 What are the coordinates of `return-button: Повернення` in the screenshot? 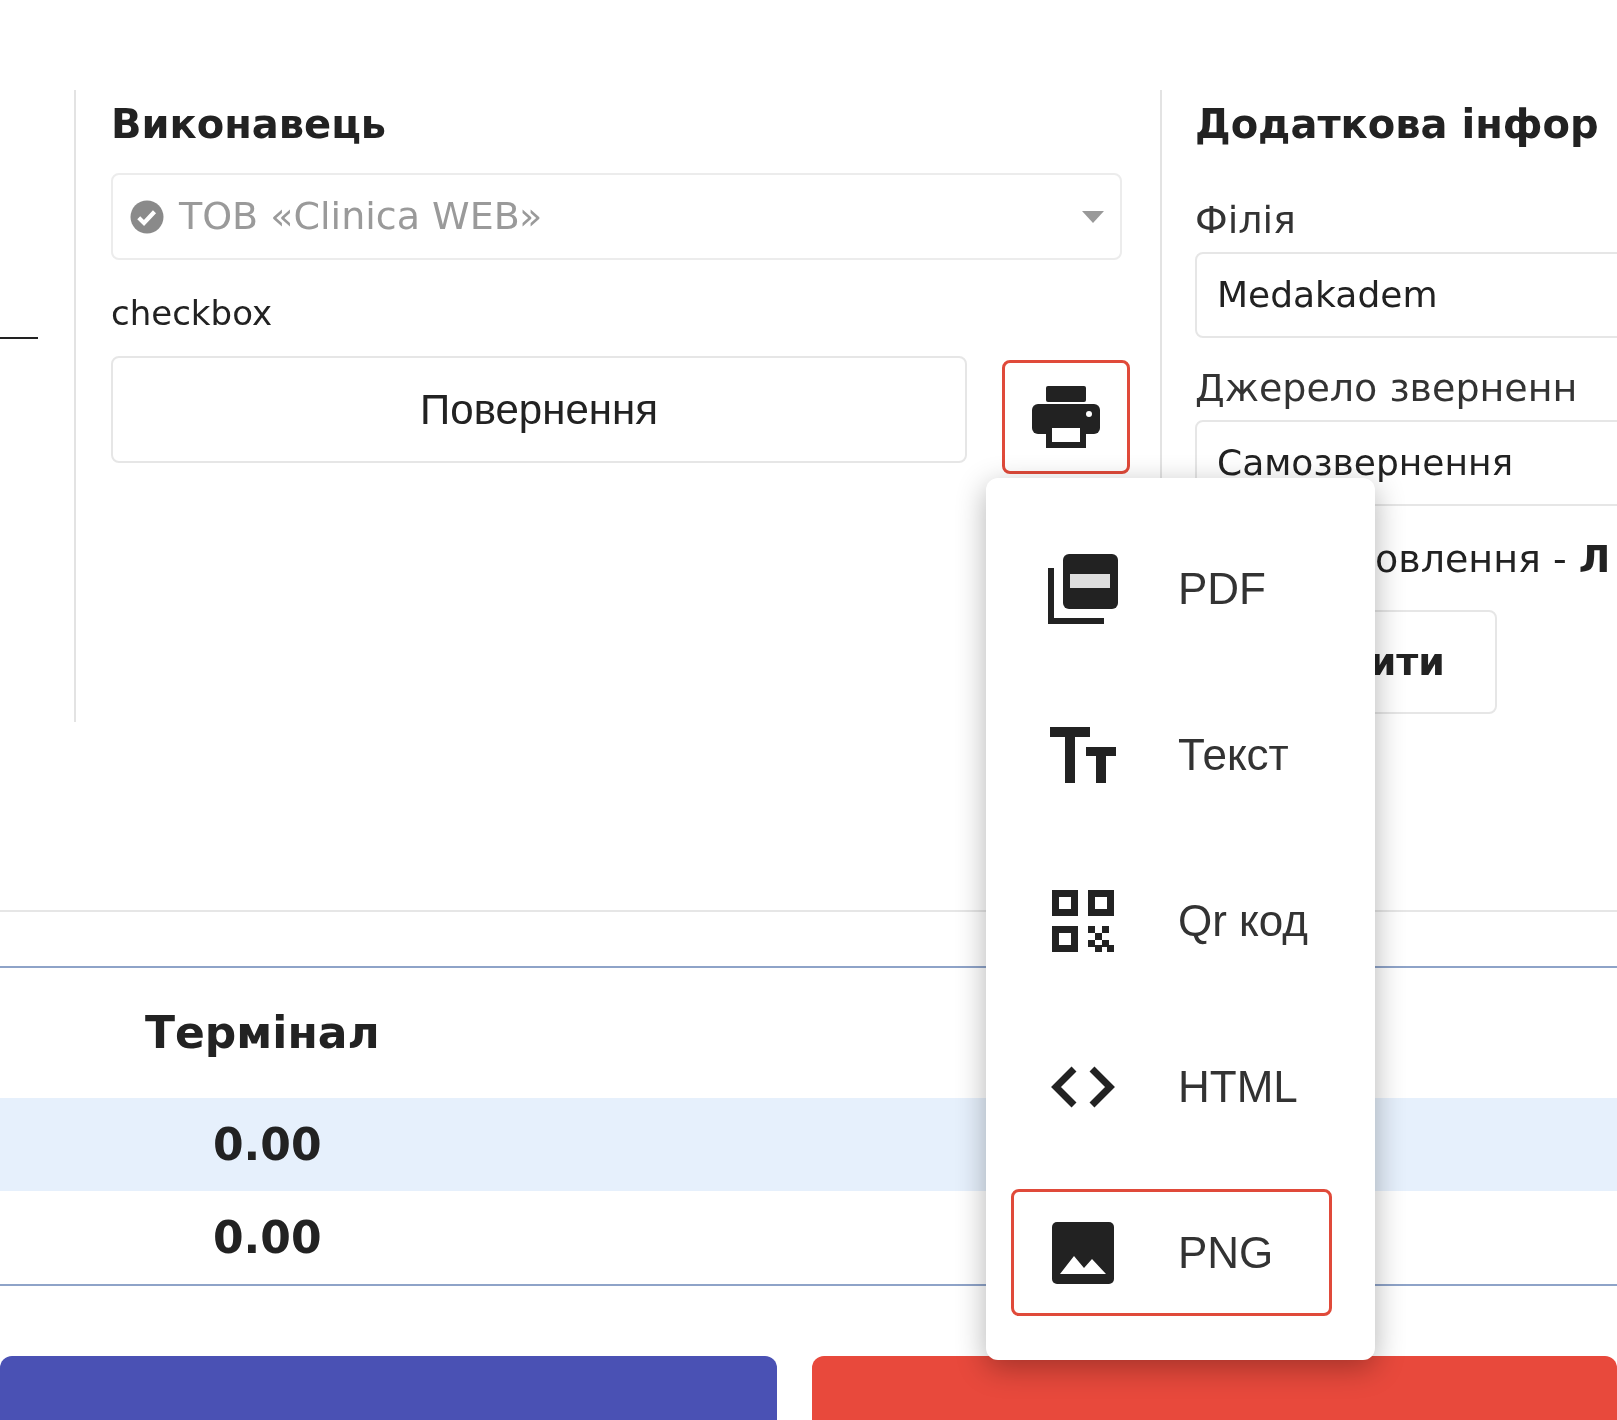 It's located at (539, 409).